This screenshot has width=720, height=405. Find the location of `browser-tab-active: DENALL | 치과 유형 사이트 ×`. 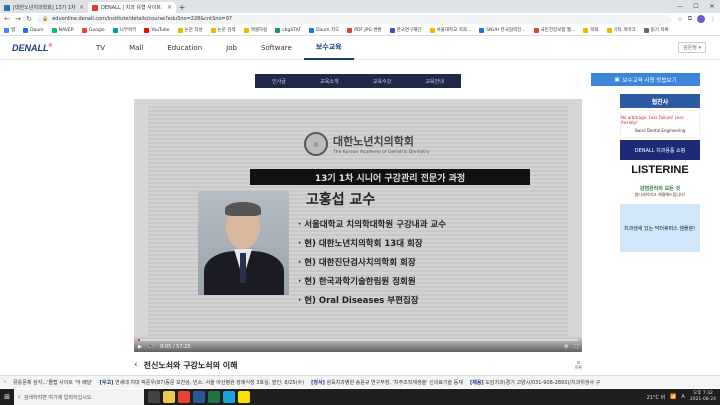

browser-tab-active: DENALL | 치과 유형 사이트 × is located at coordinates (132, 7).